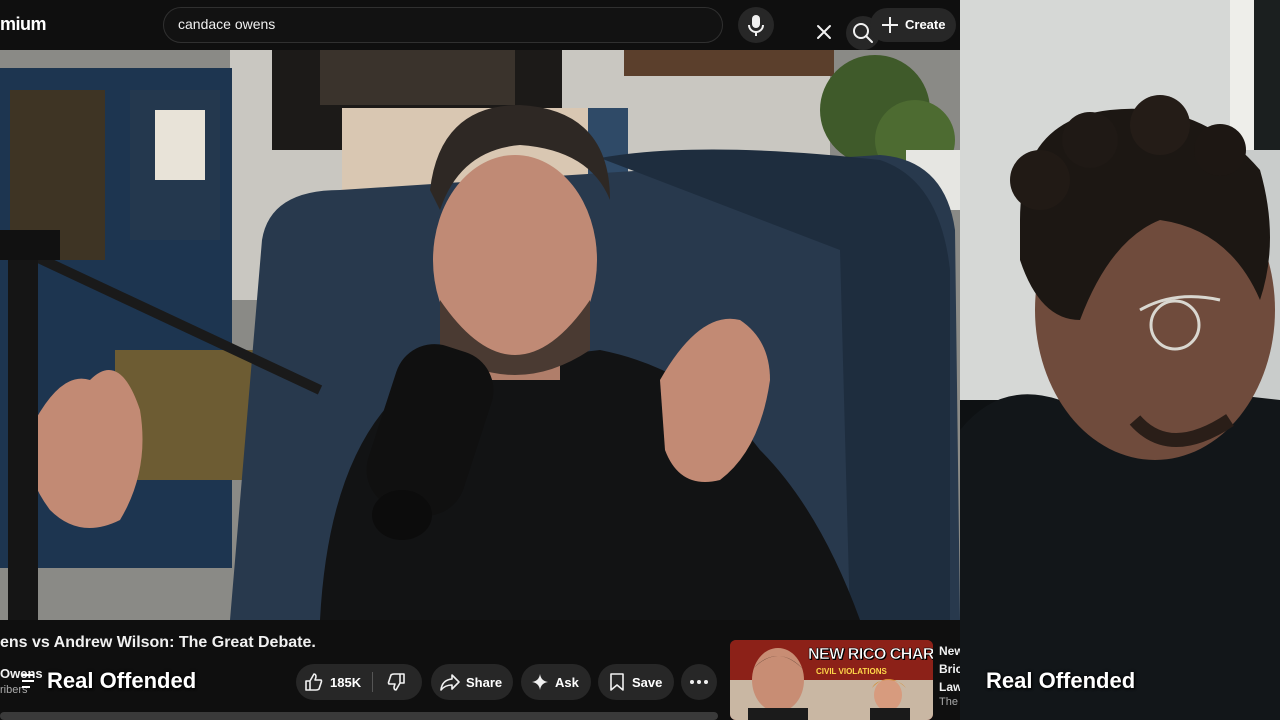  Describe the element at coordinates (28, 681) in the screenshot. I see `playlist-icon` at that location.